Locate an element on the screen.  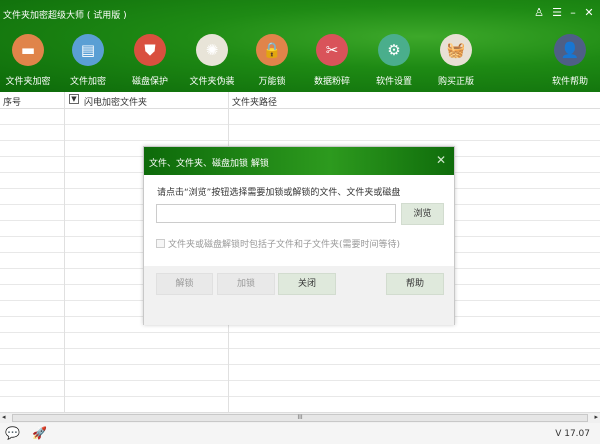
toolbar-shield-button: ⛊ 磁盘保护 is located at coordinates (150, 60).